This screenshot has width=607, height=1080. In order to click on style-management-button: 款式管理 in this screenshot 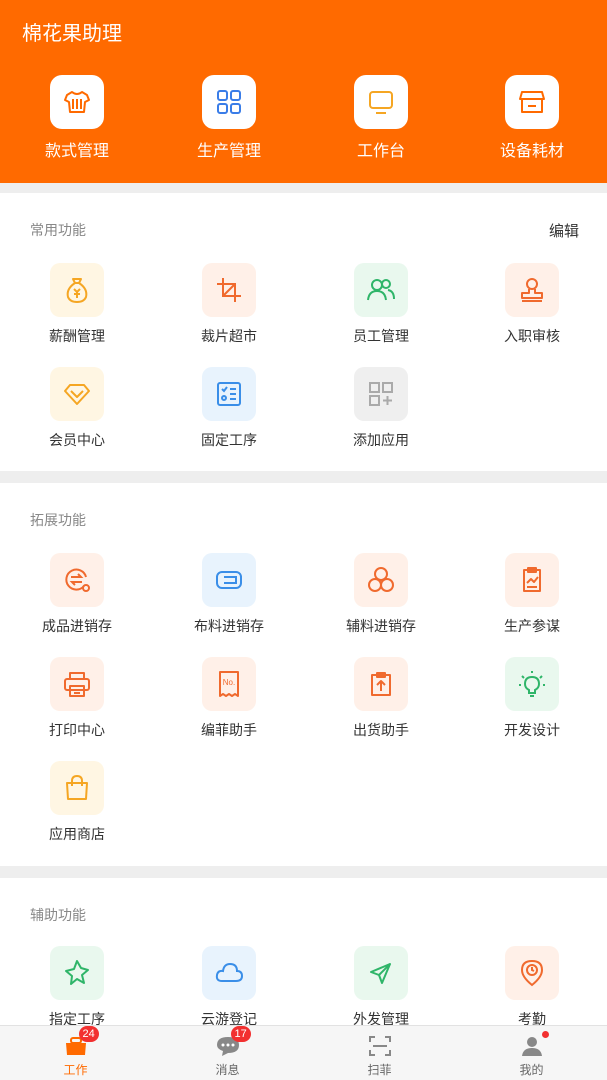, I will do `click(77, 118)`.